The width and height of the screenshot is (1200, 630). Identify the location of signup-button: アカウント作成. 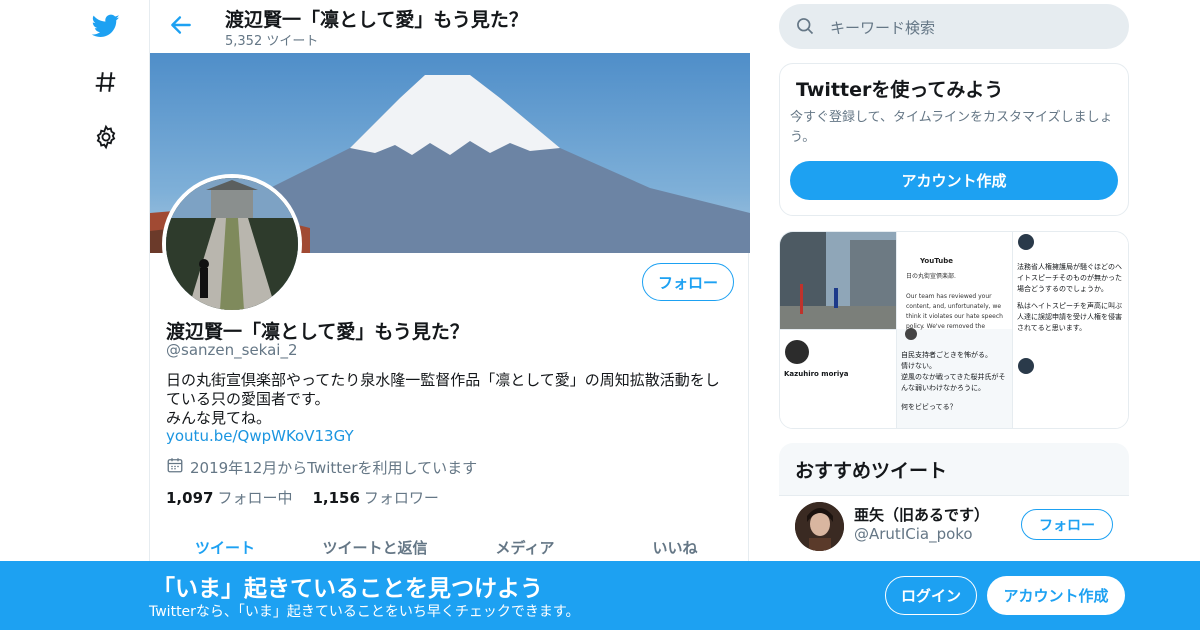
(1056, 595).